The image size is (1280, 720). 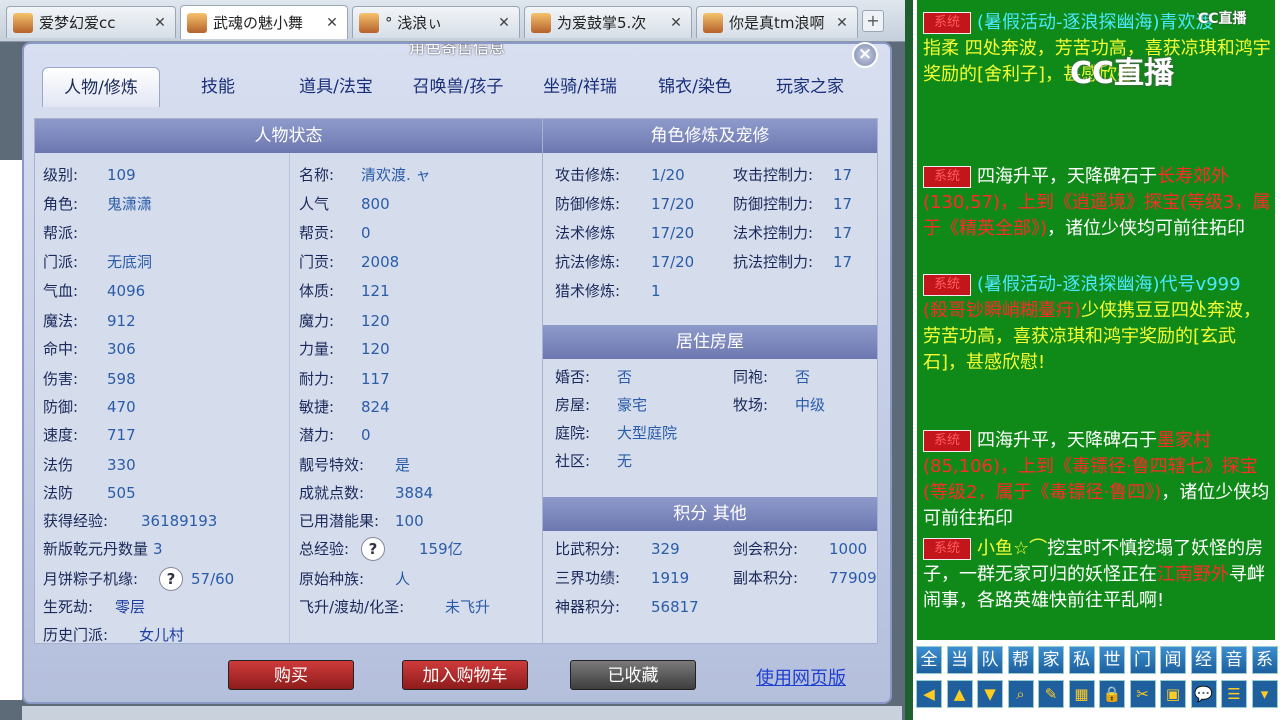 I want to click on chat-tool-icon: ✂, so click(x=1142, y=694).